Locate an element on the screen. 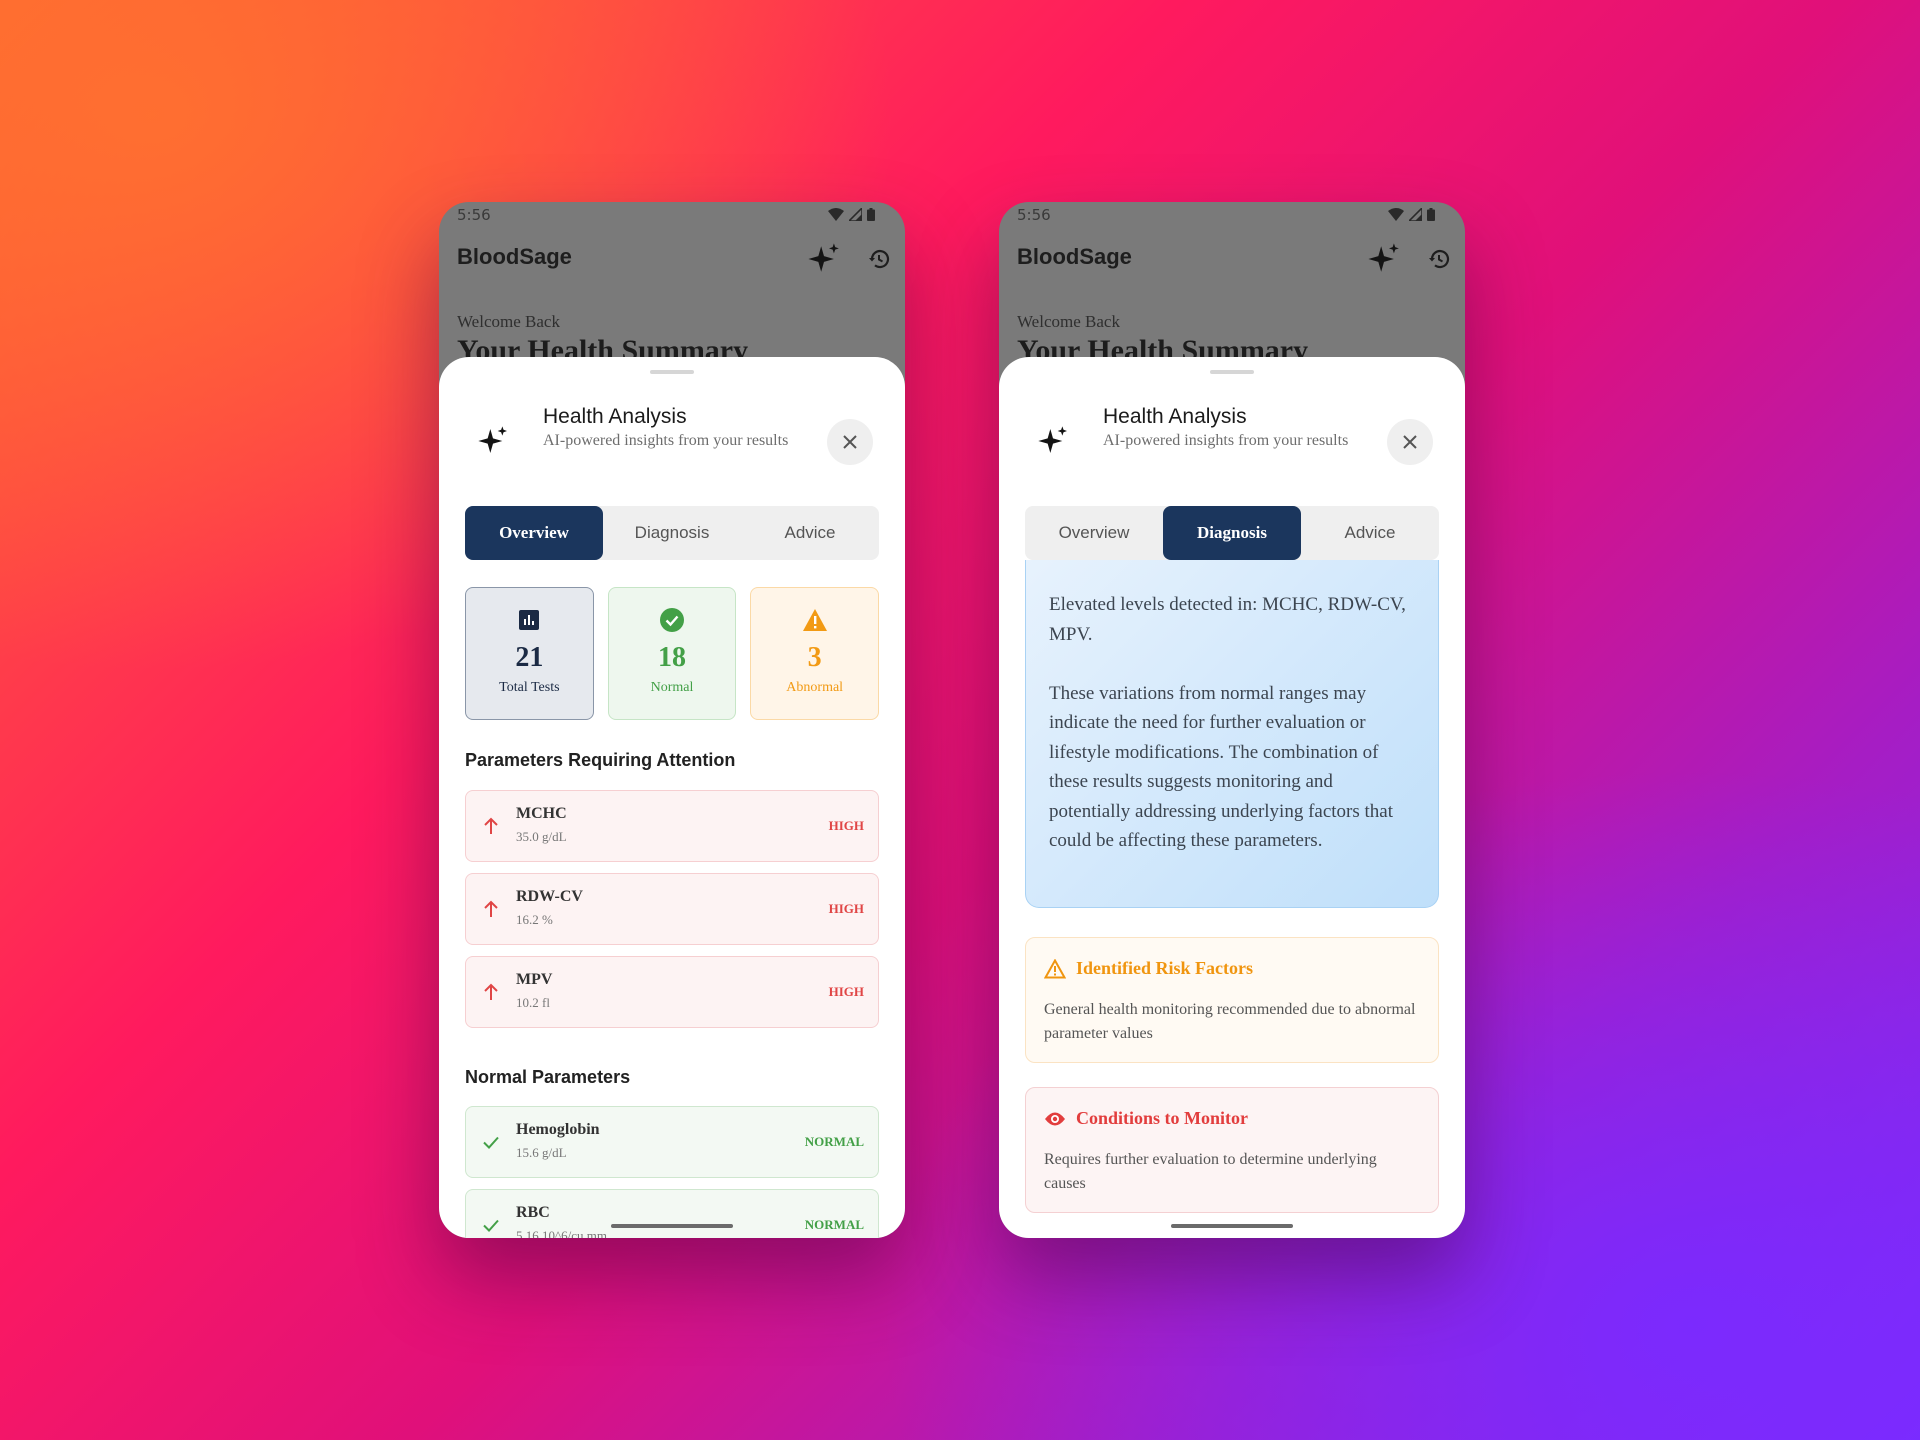 The image size is (1920, 1440). stats-row: 21 Total Tests 18 Normal 3 Abnormal is located at coordinates (672, 653).